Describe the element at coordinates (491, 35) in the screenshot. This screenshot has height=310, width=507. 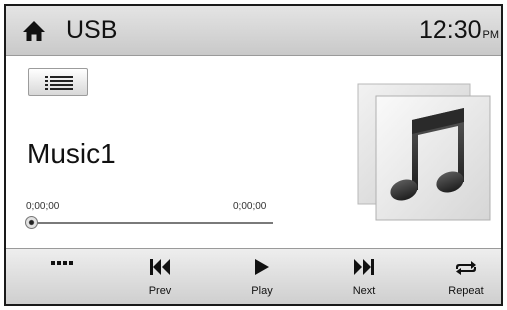
I see `clock-ampm: PM` at that location.